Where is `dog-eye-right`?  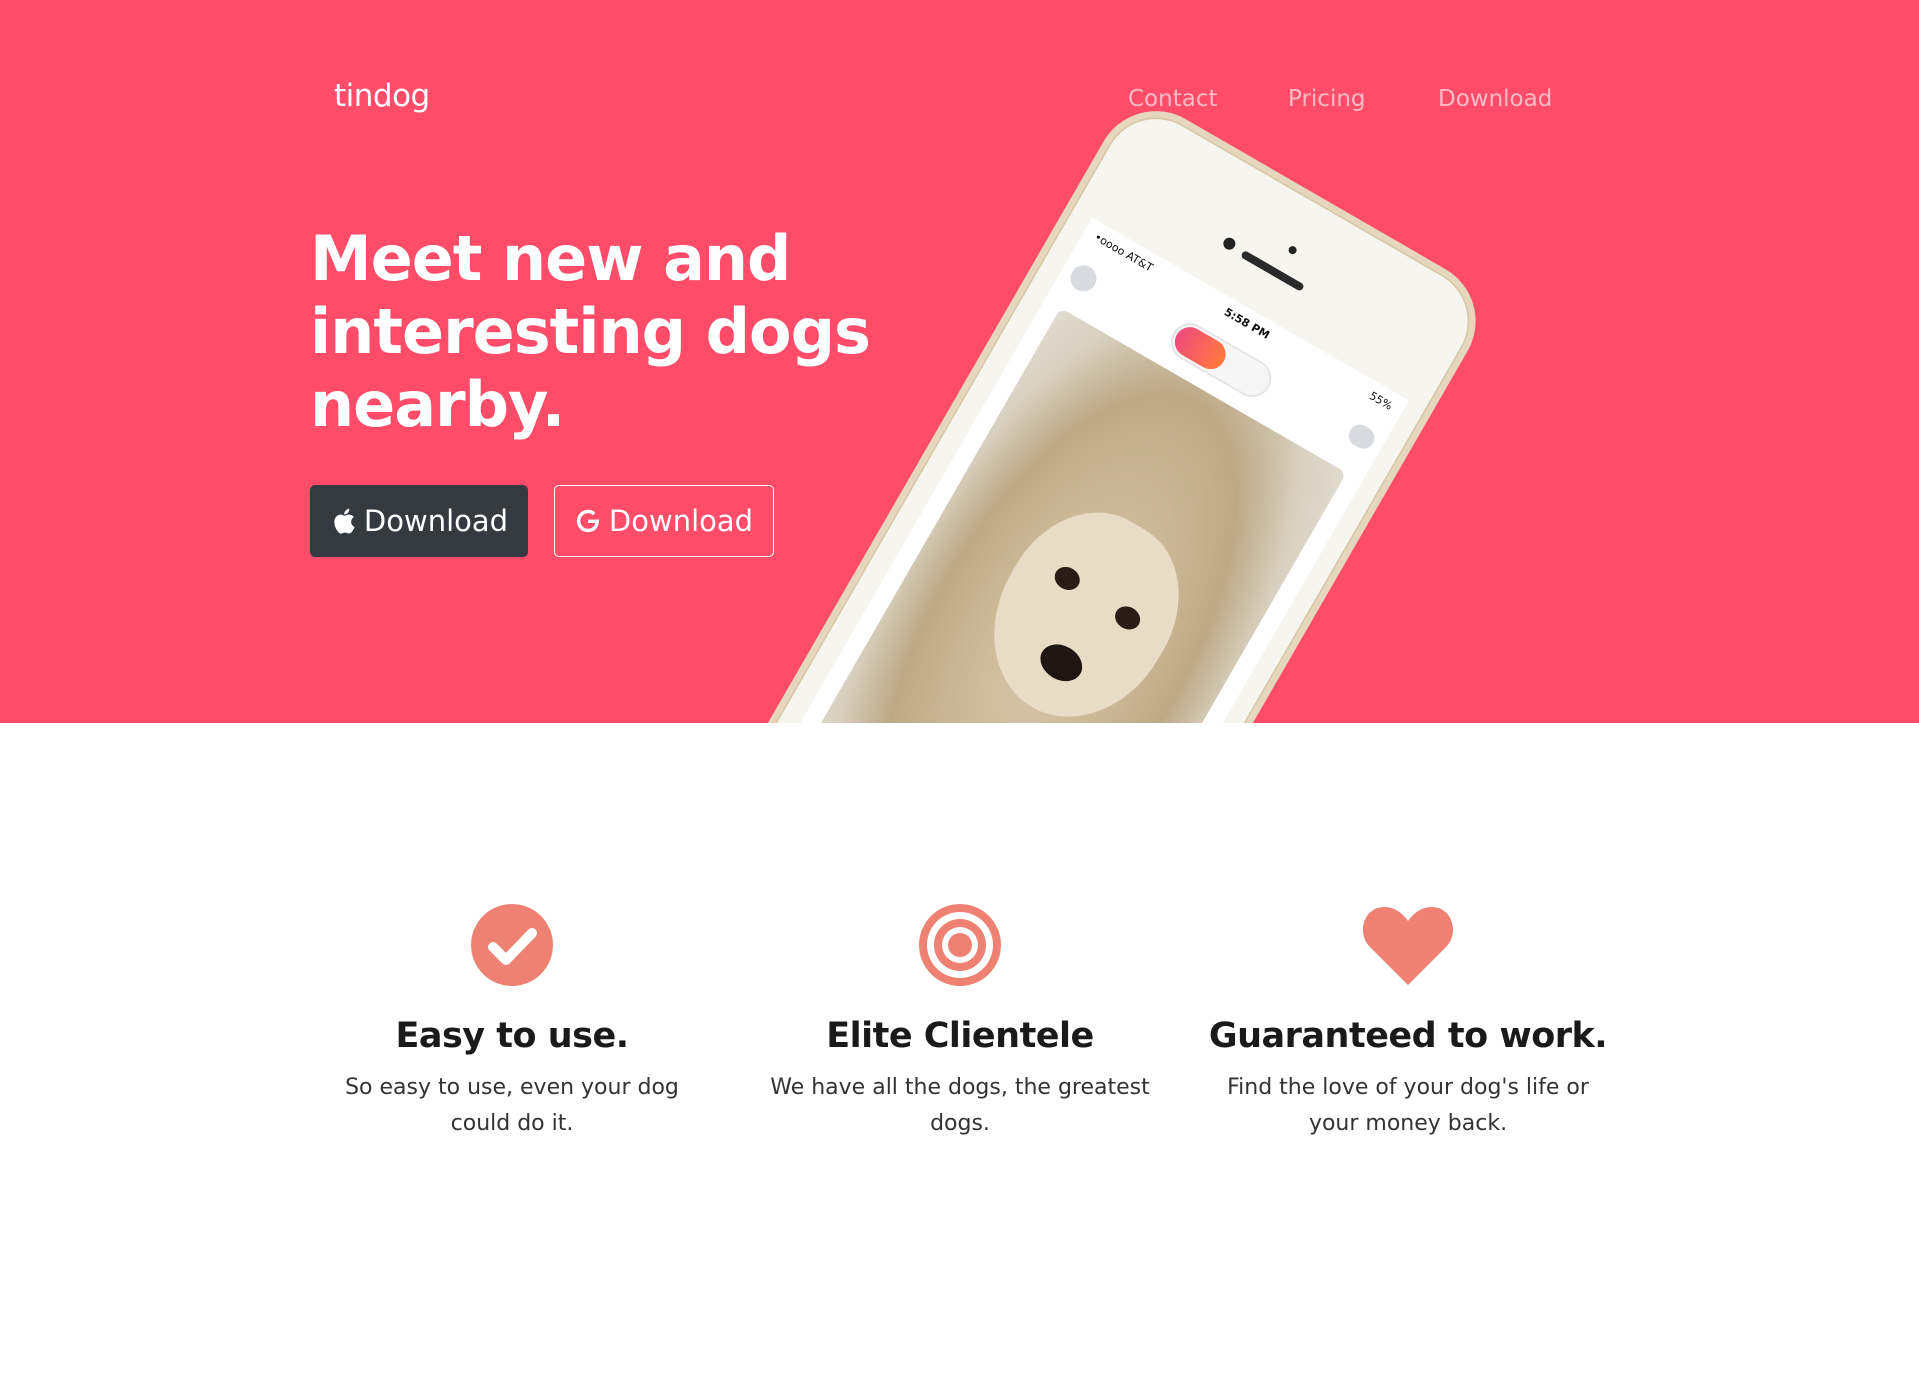 dog-eye-right is located at coordinates (1127, 617).